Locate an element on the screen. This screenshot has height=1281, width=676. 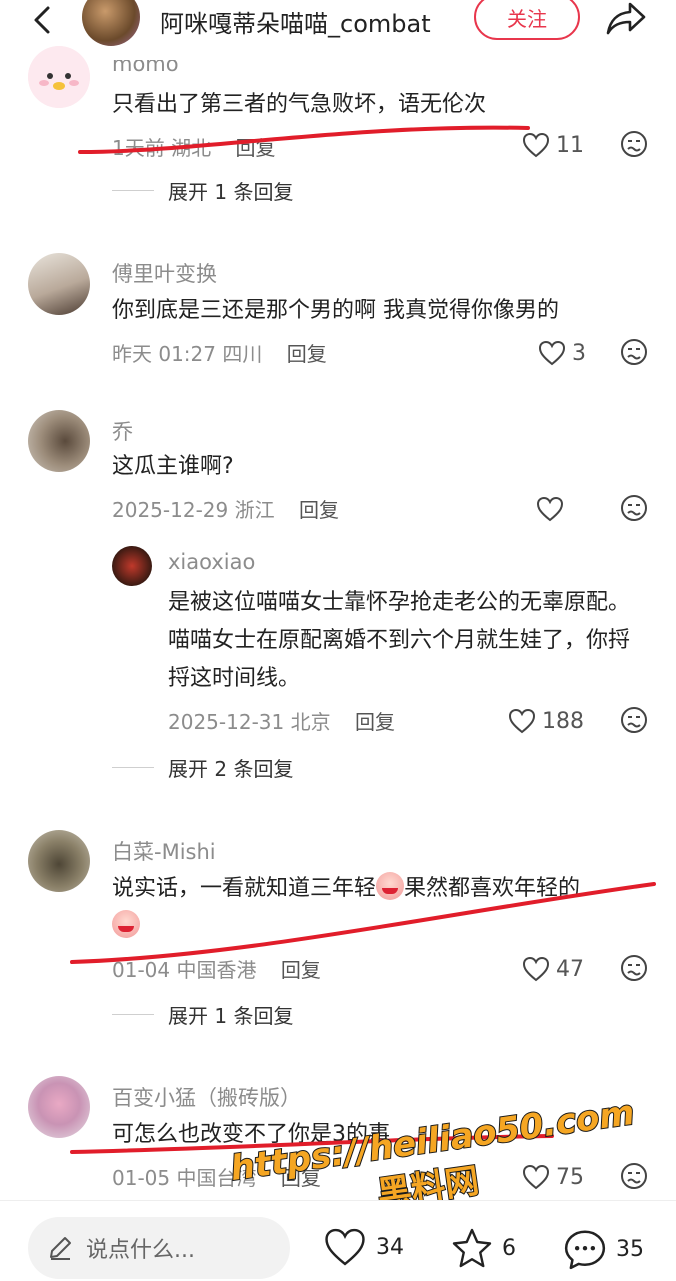
comment-meta: 01-05 中国台湾 回复 is located at coordinates (216, 1176).